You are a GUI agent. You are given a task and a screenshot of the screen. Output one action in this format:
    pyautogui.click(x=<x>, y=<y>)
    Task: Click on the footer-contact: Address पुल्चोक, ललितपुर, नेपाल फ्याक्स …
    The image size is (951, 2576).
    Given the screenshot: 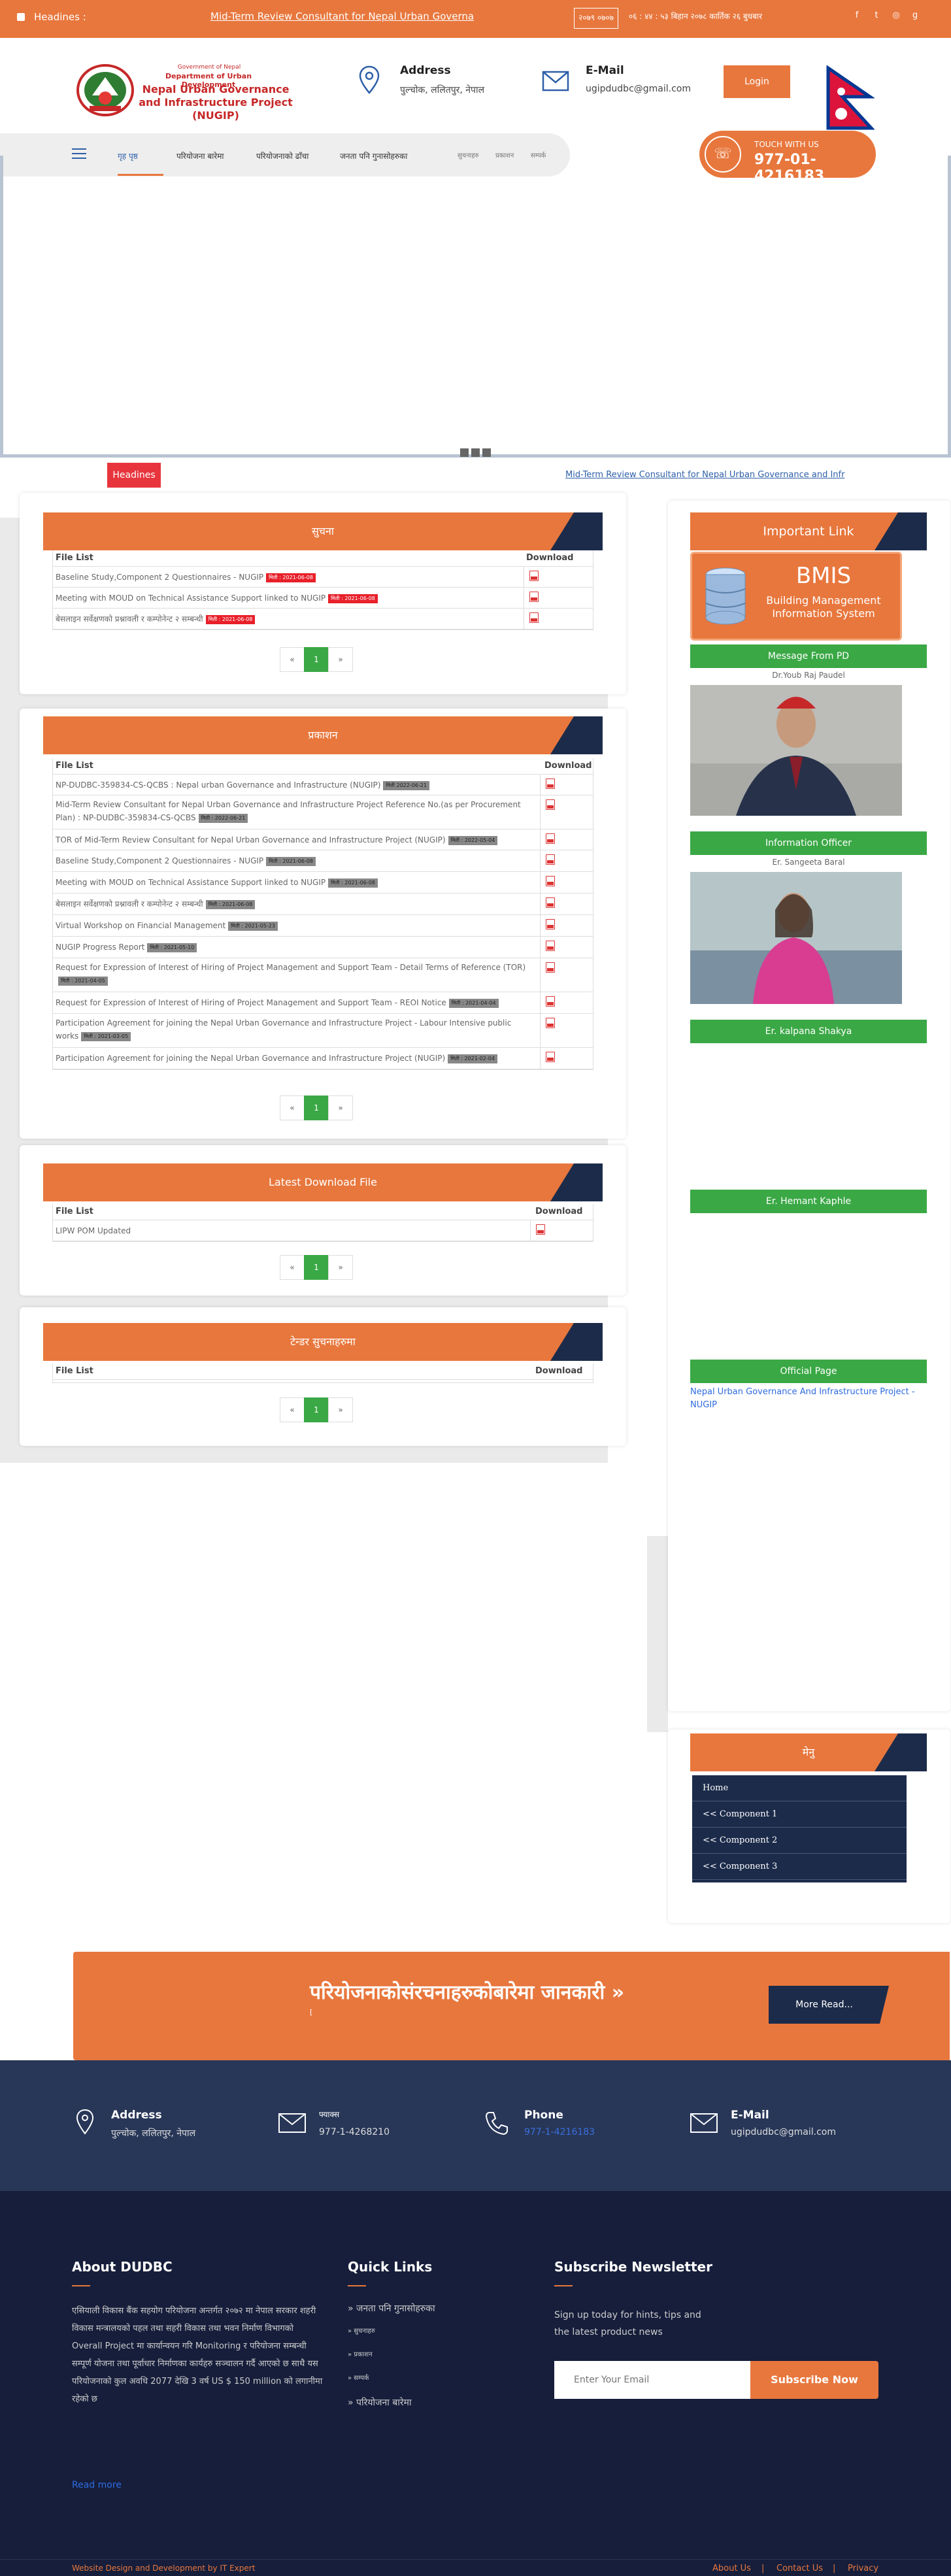 What is the action you would take?
    pyautogui.click(x=475, y=2125)
    